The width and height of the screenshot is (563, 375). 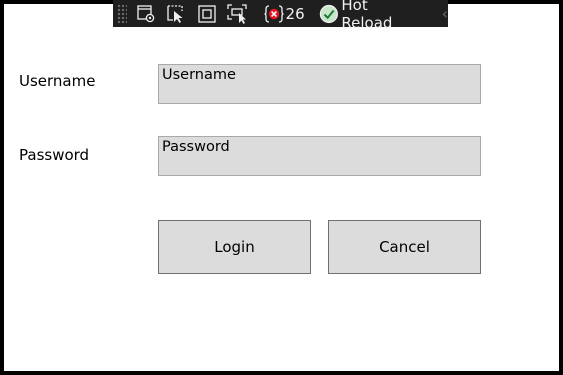 I want to click on username-label: Username, so click(x=57, y=81).